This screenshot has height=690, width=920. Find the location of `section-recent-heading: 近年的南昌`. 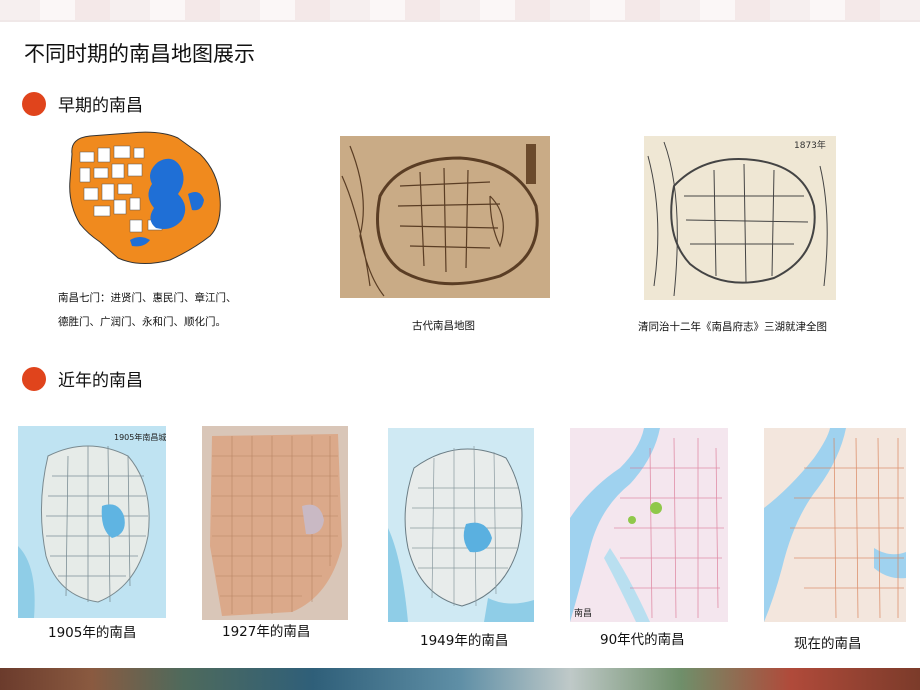

section-recent-heading: 近年的南昌 is located at coordinates (82, 378).